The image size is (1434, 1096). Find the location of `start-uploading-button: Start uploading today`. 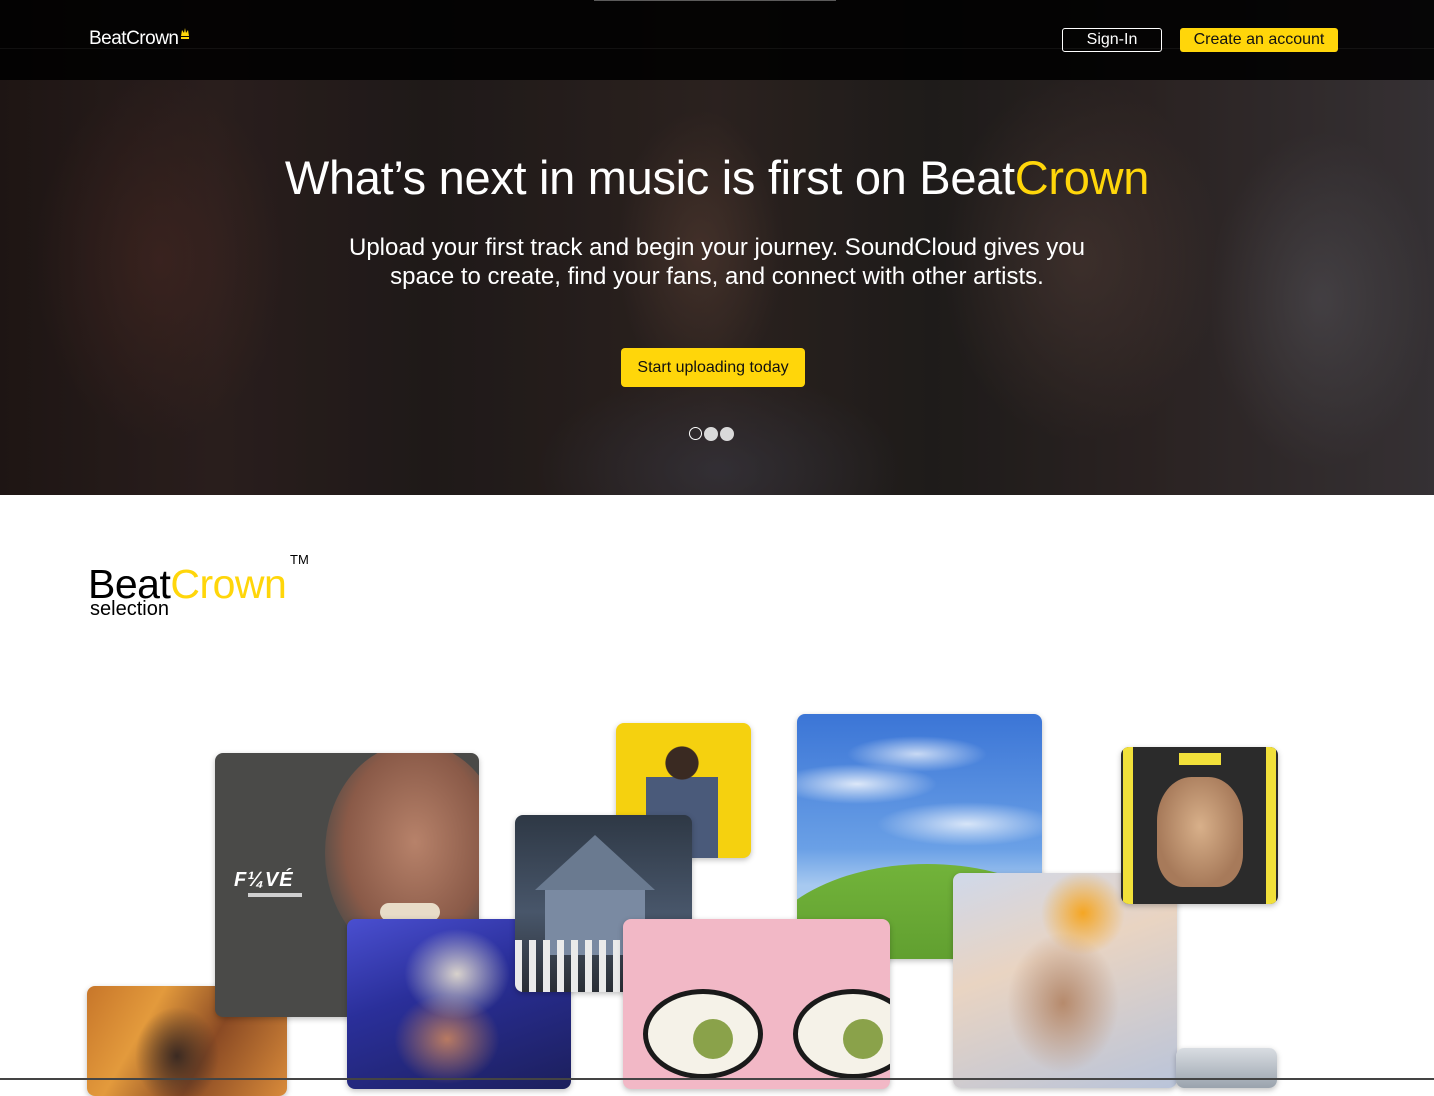

start-uploading-button: Start uploading today is located at coordinates (713, 367).